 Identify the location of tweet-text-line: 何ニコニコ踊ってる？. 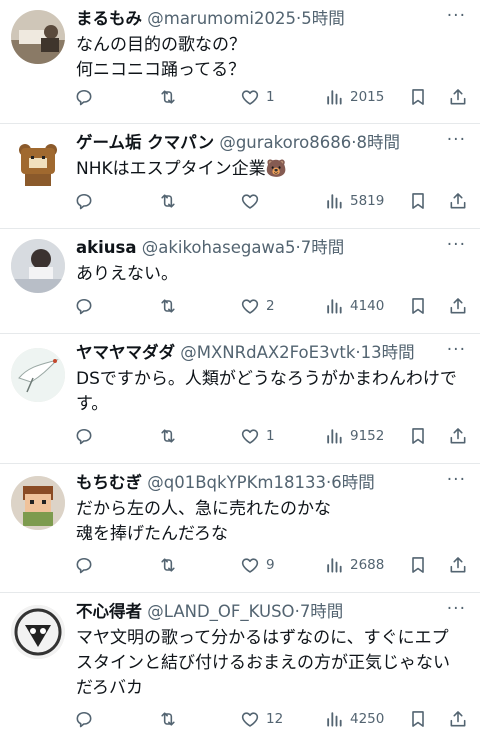
(161, 70).